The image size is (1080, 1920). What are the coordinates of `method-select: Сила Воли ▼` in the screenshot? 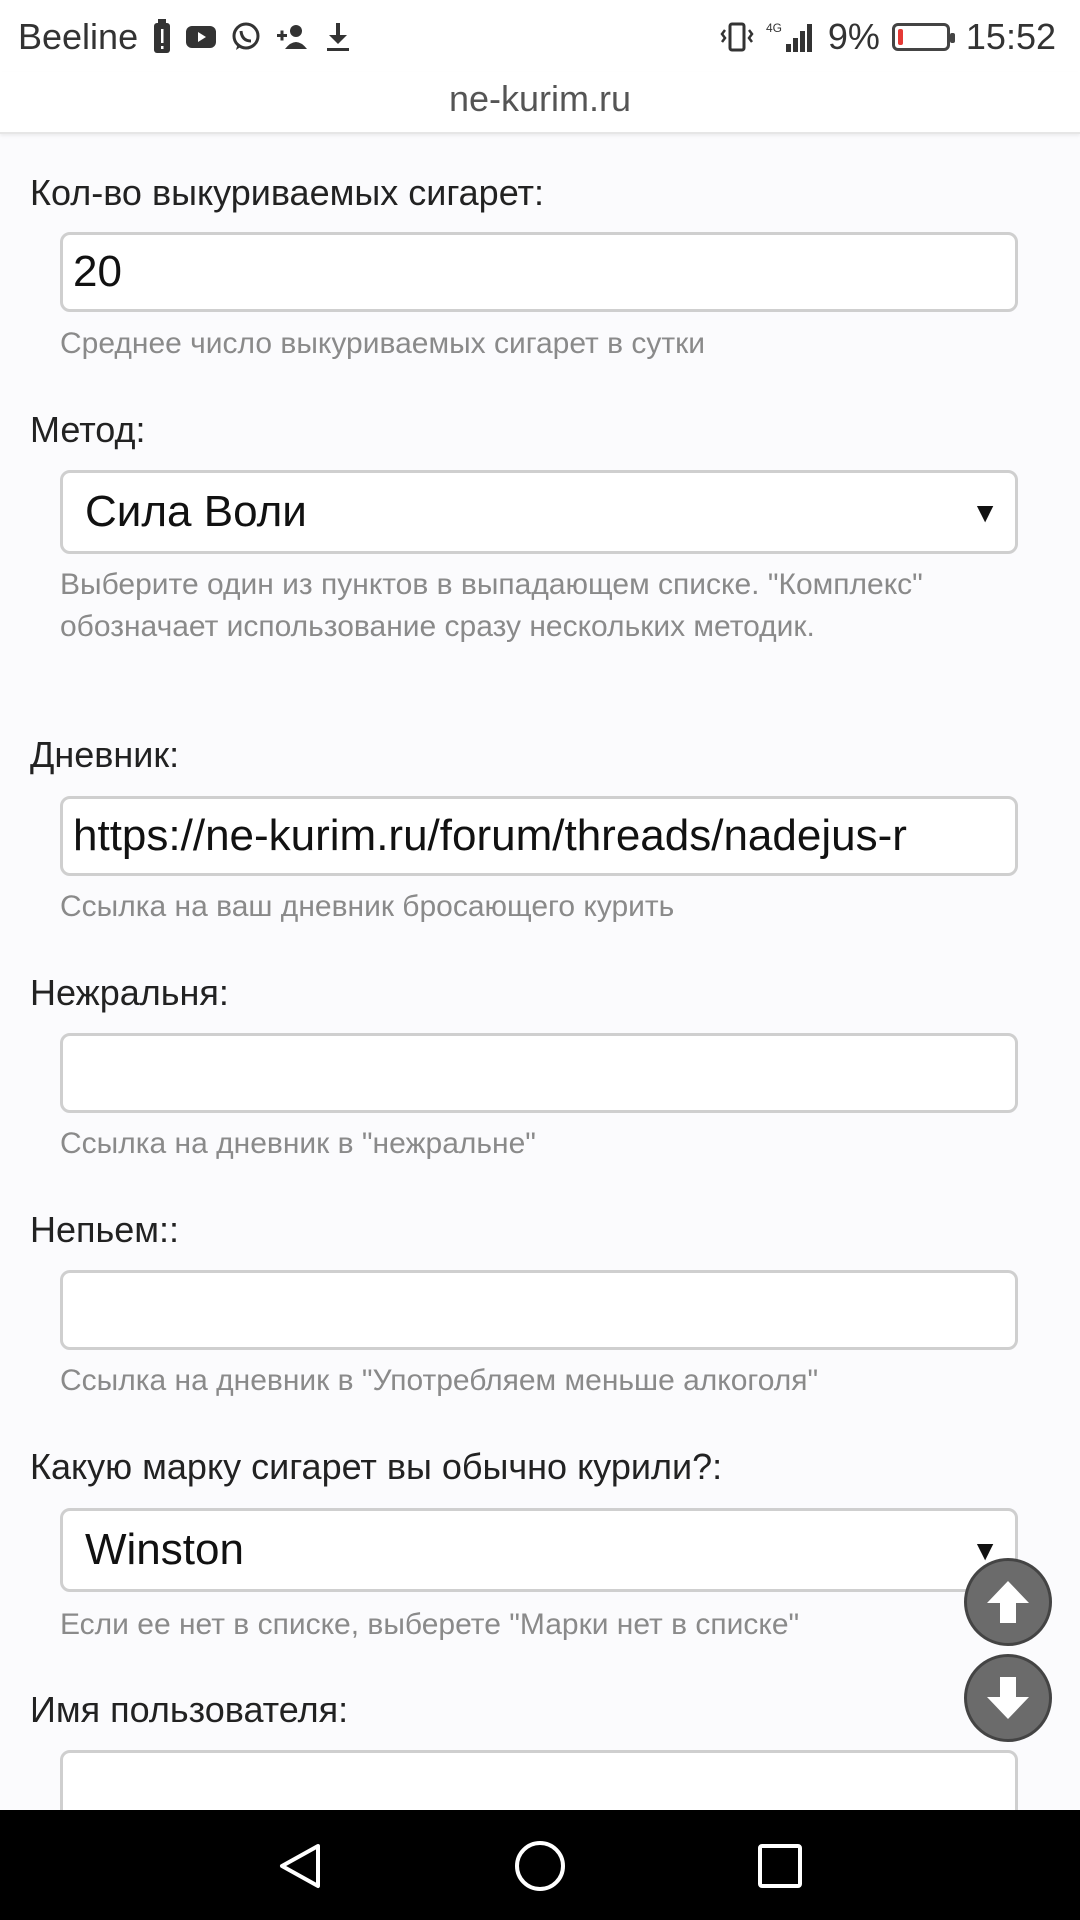 It's located at (539, 512).